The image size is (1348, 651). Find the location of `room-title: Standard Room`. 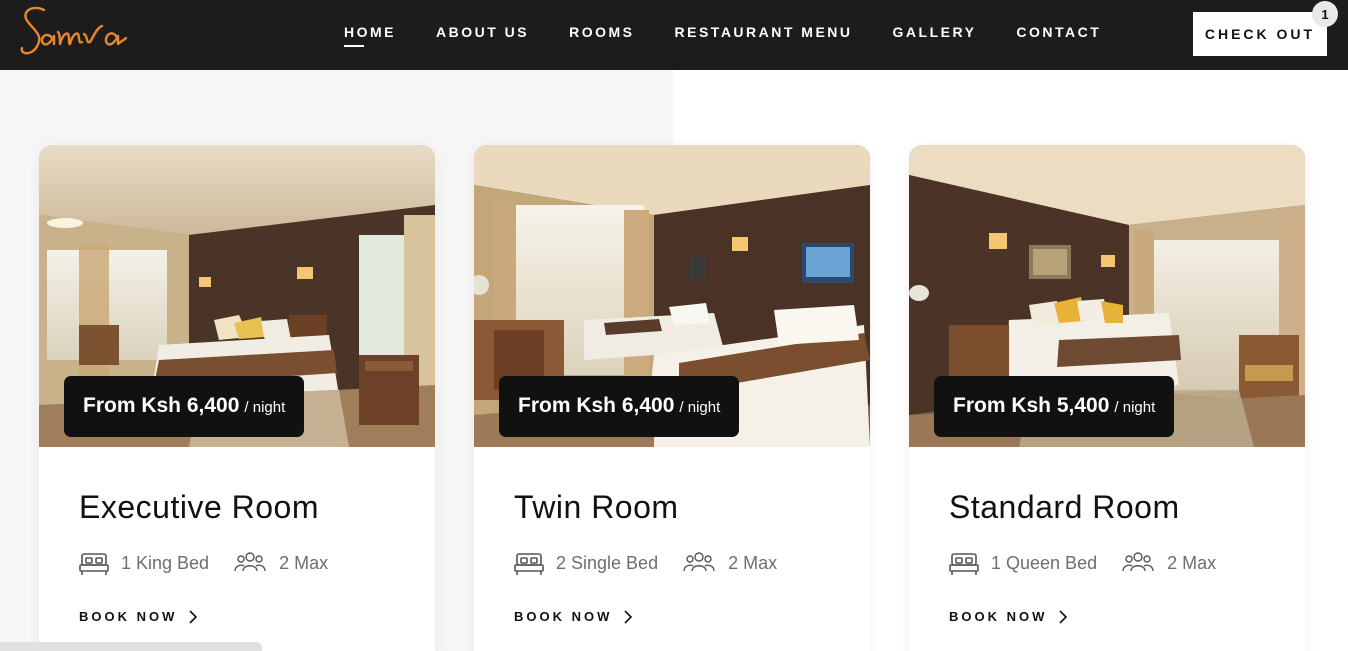

room-title: Standard Room is located at coordinates (1064, 507).